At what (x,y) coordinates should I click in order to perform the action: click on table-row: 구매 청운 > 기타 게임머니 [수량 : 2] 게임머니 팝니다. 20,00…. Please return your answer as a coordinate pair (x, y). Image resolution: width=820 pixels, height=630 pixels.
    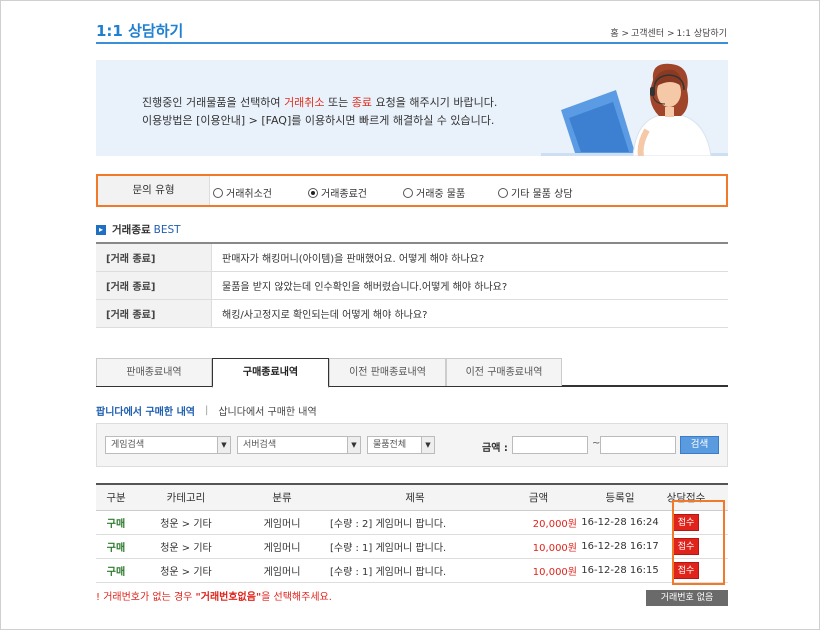
    Looking at the image, I should click on (412, 523).